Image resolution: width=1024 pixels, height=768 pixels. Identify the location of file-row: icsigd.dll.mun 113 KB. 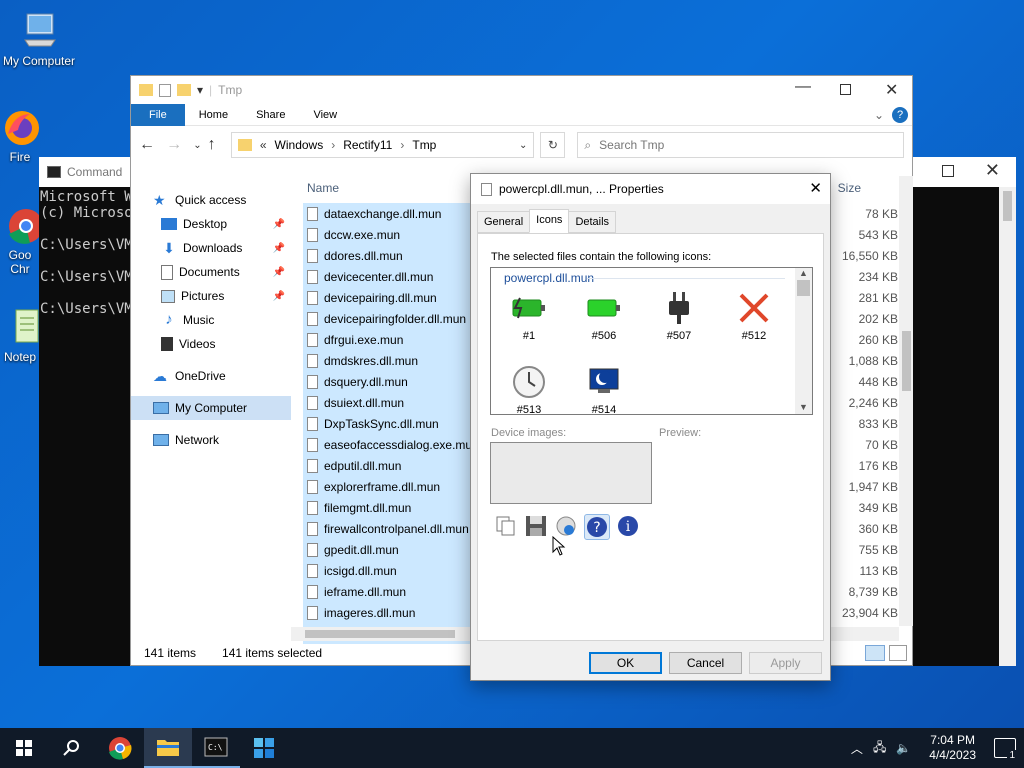
(600, 570).